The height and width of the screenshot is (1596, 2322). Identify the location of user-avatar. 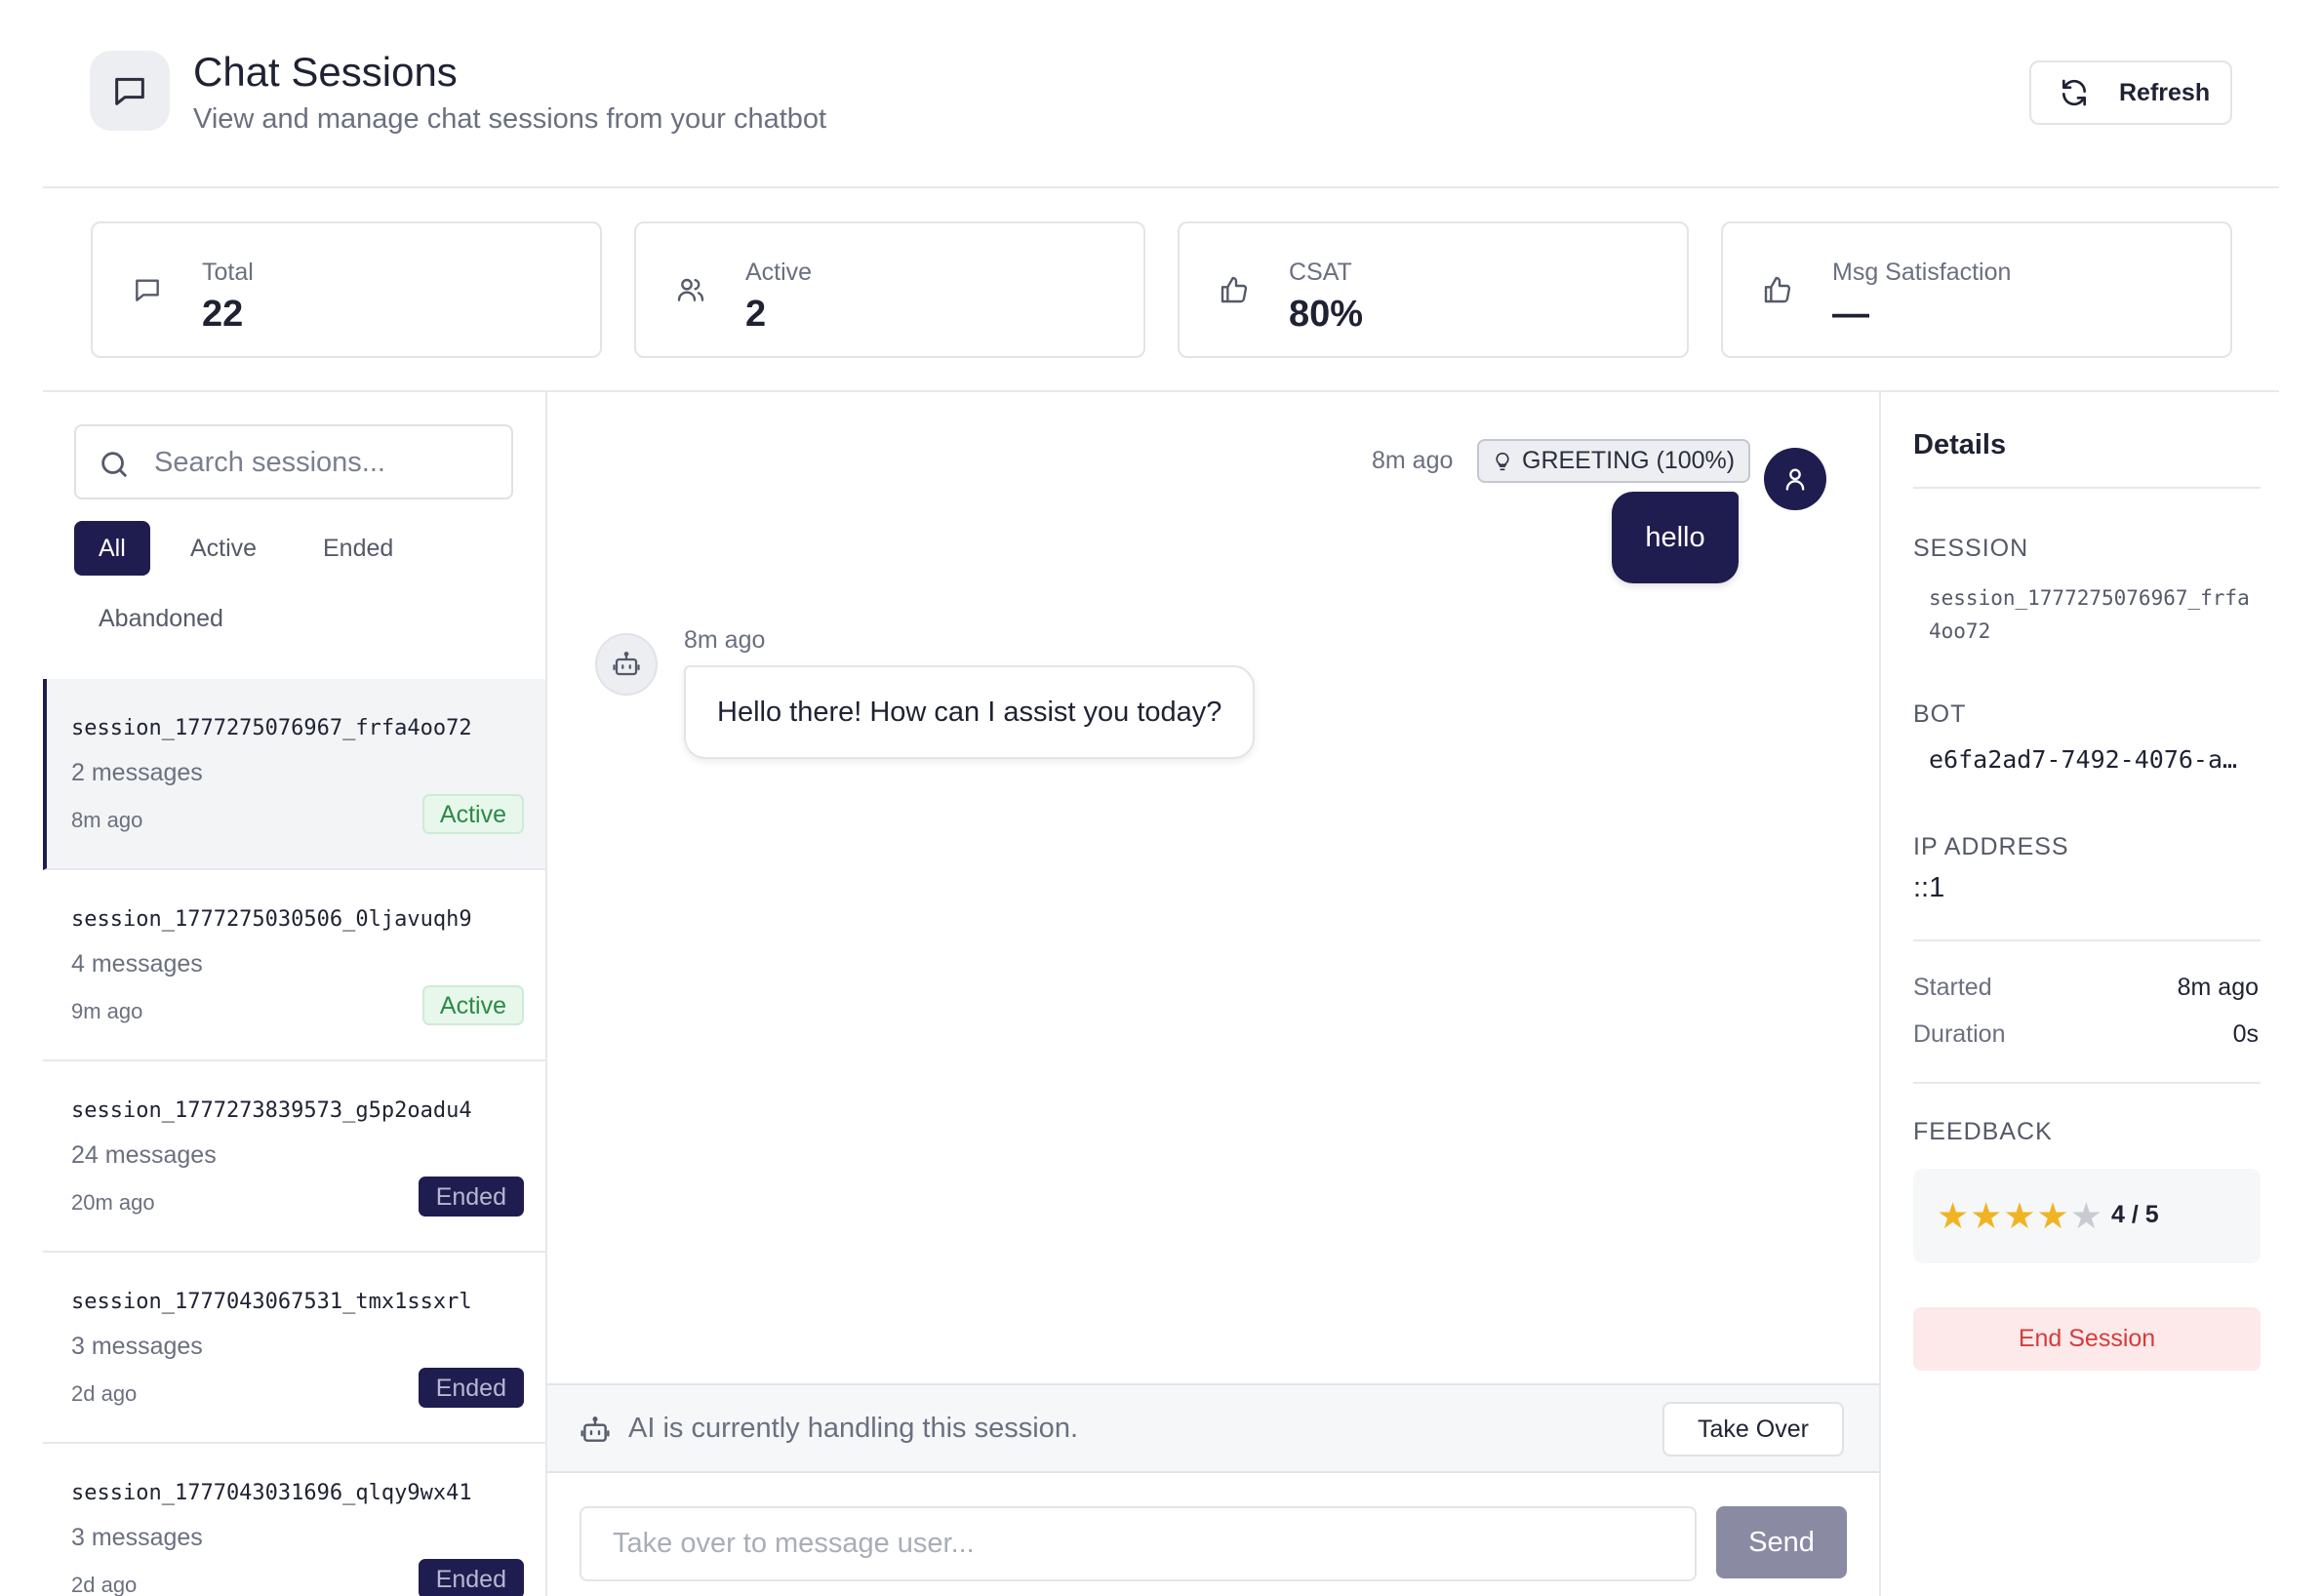
(1795, 479).